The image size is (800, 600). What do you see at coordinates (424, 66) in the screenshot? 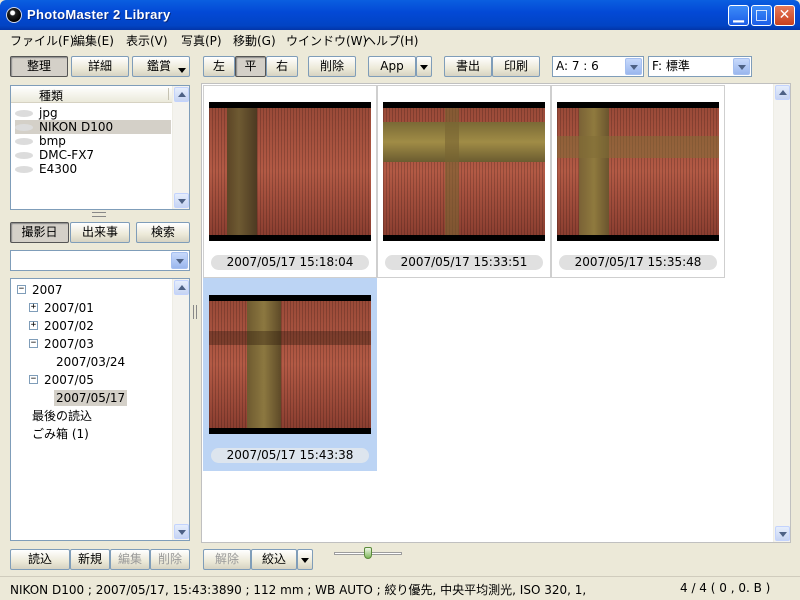
I see `app-dropdown-button` at bounding box center [424, 66].